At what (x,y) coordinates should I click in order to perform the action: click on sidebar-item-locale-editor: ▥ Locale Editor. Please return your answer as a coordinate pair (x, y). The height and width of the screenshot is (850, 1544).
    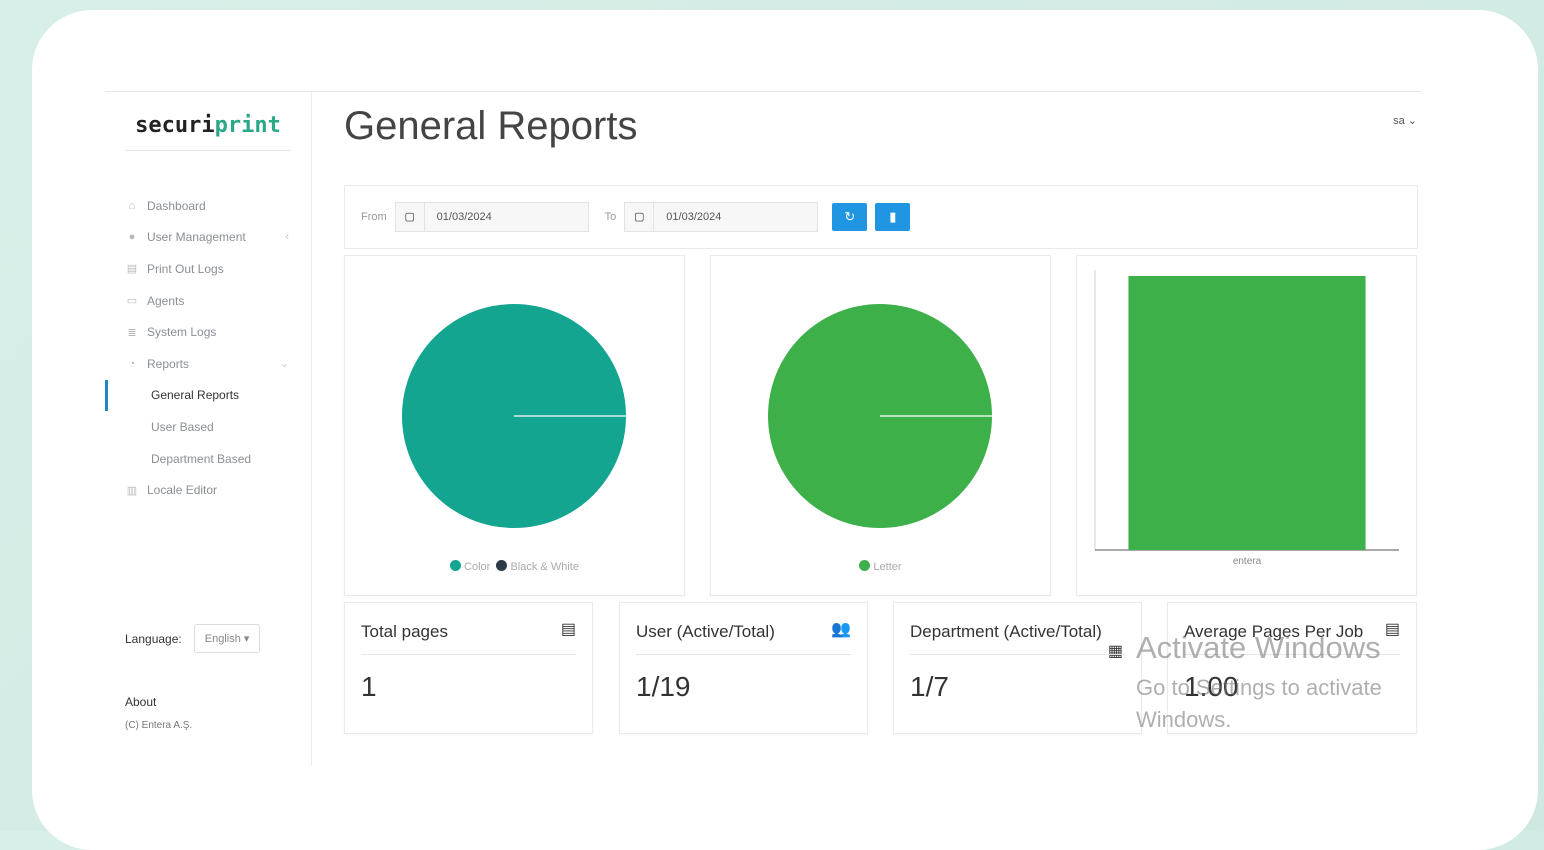
    Looking at the image, I should click on (208, 490).